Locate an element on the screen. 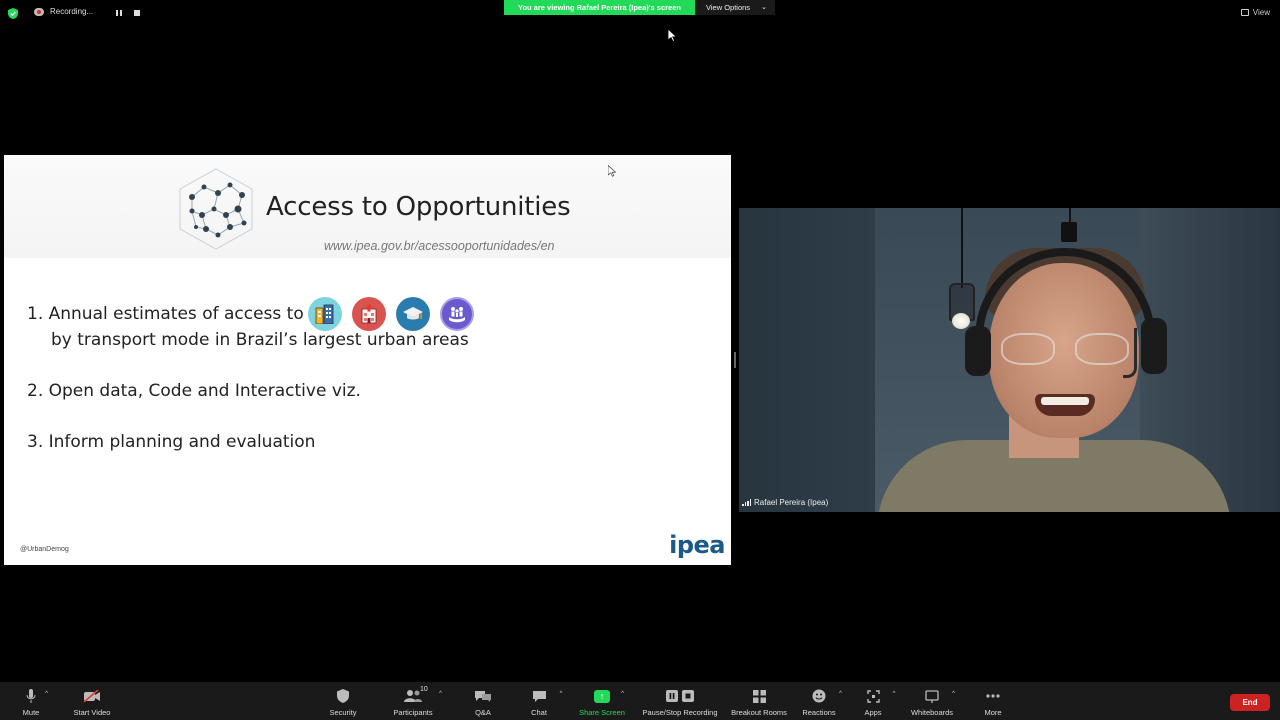 The width and height of the screenshot is (1280, 720). chat-bubble-icon is located at coordinates (539, 696).